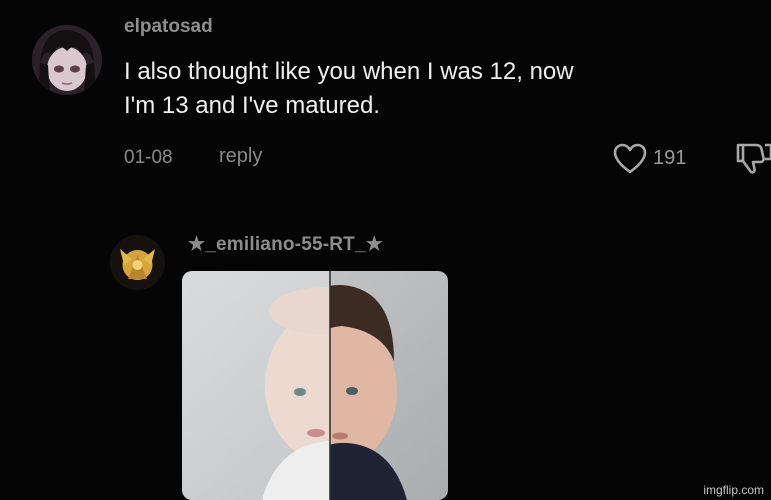 The width and height of the screenshot is (771, 500). What do you see at coordinates (670, 158) in the screenshot?
I see `like-count: 191` at bounding box center [670, 158].